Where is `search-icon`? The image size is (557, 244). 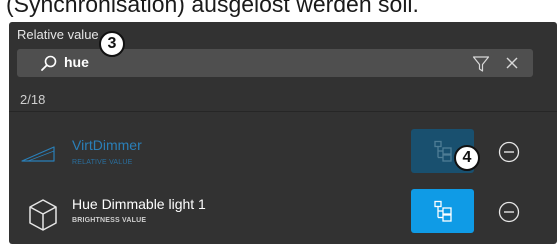
search-icon is located at coordinates (49, 63).